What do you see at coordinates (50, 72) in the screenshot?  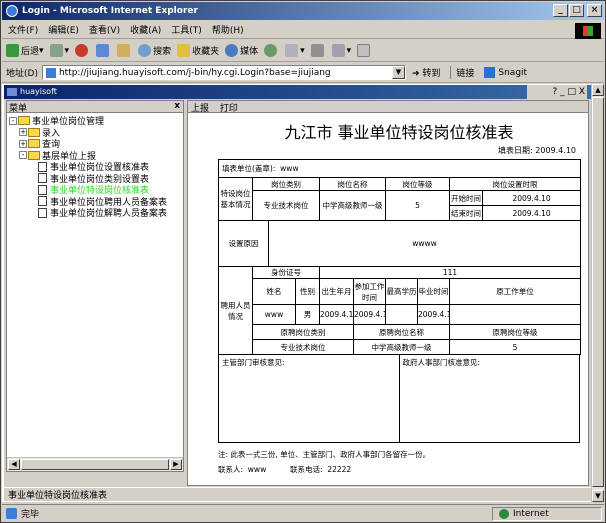 I see `page-icon` at bounding box center [50, 72].